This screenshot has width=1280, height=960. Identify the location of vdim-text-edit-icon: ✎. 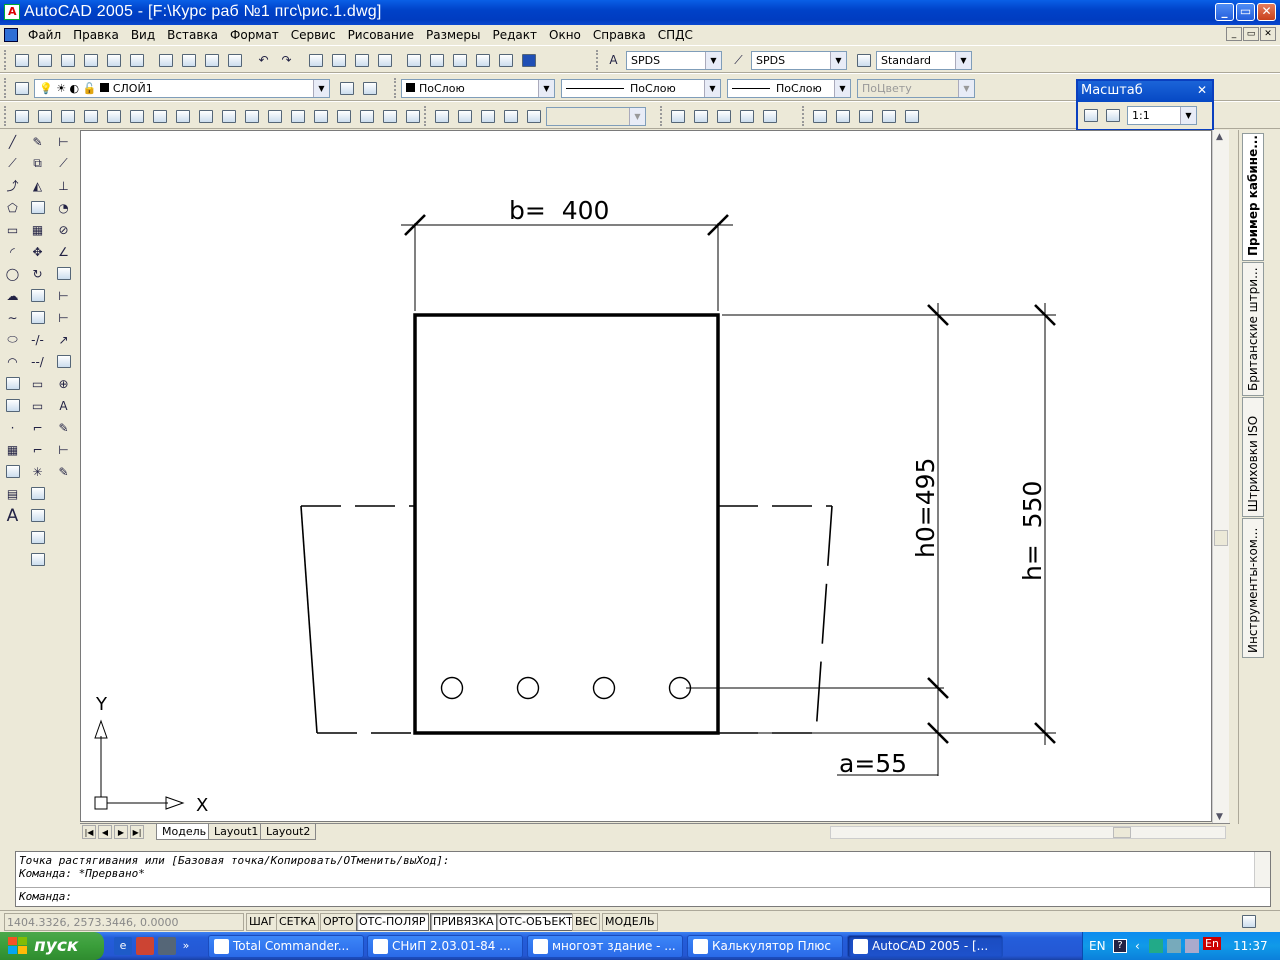
(63, 427).